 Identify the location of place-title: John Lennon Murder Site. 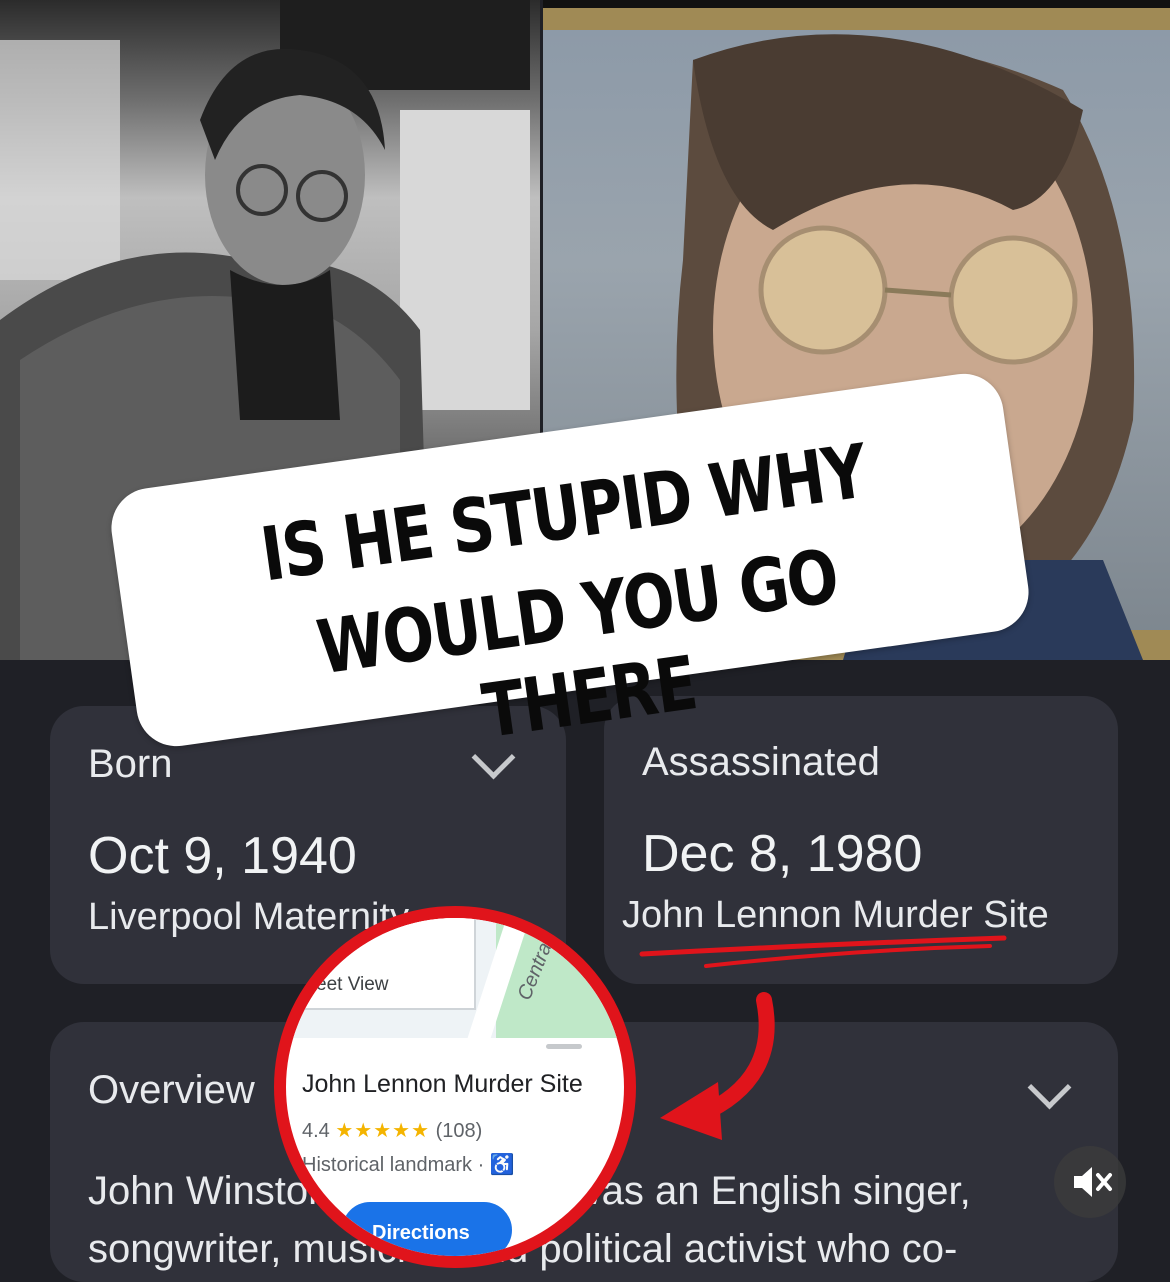
(442, 1084).